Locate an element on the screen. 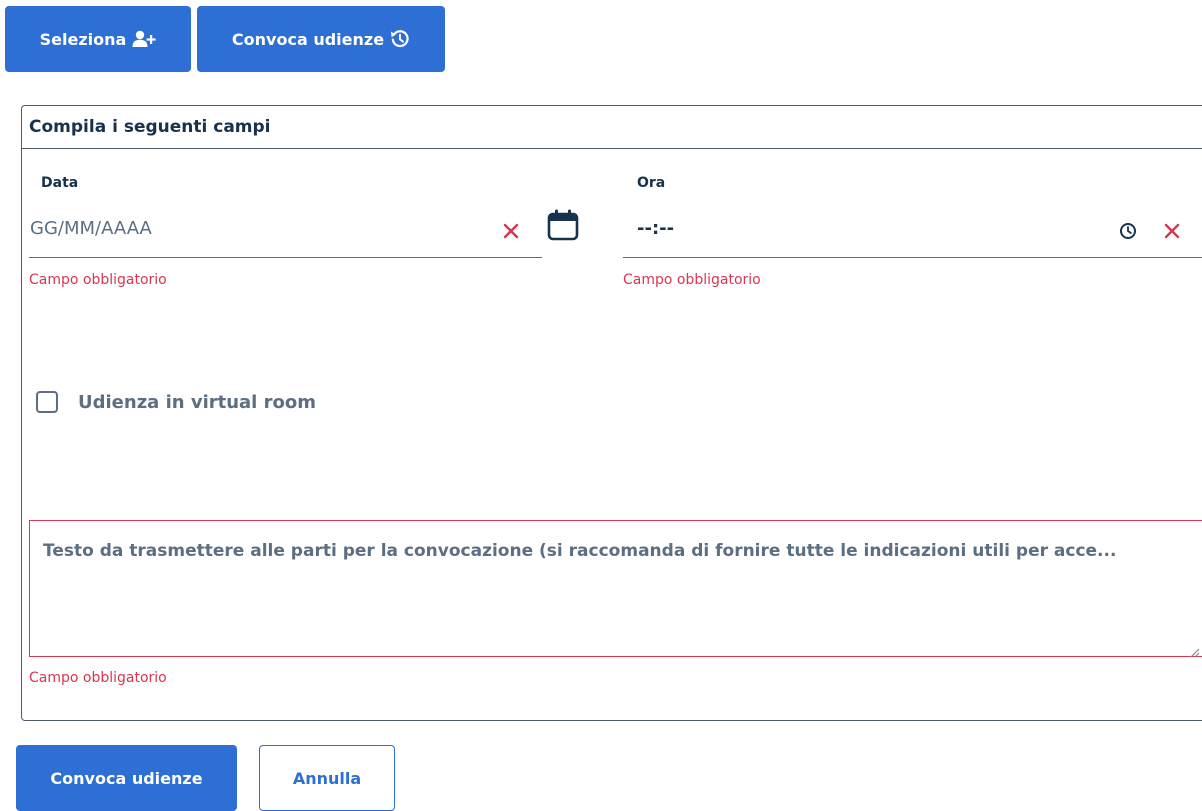  date-error: Campo obbligatorio is located at coordinates (98, 280).